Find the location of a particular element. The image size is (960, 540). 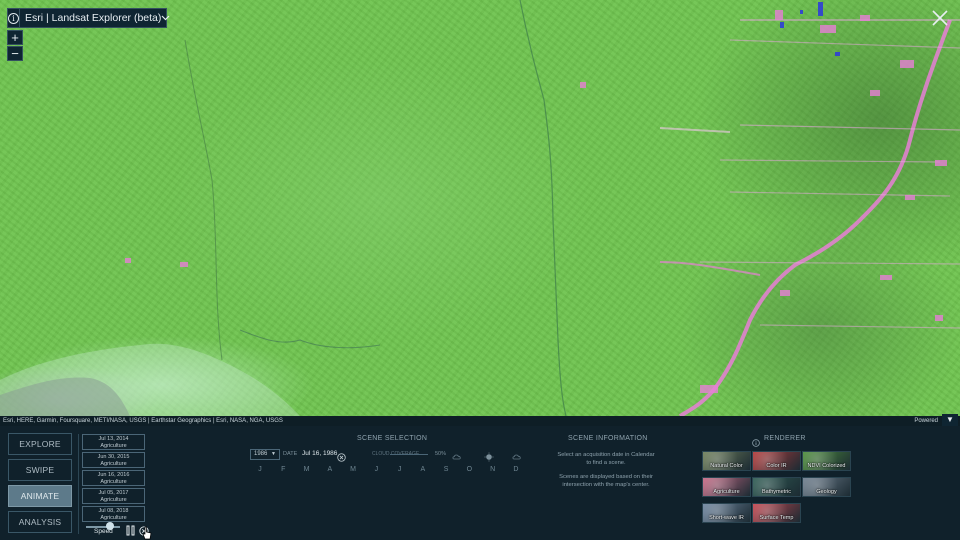

animation-scene-card: Jul 08, 2018 Agriculture is located at coordinates (113, 514).